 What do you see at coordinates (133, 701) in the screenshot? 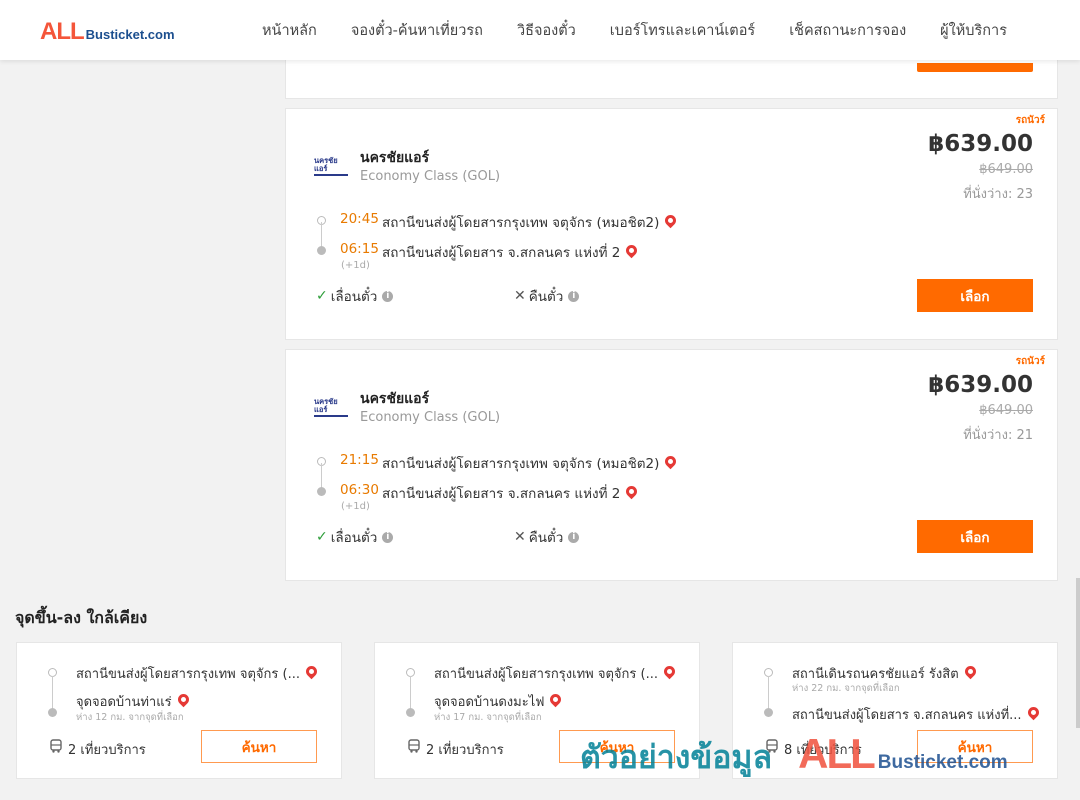
I see `nearby-to: จุดจอดบ้านท่าแร่` at bounding box center [133, 701].